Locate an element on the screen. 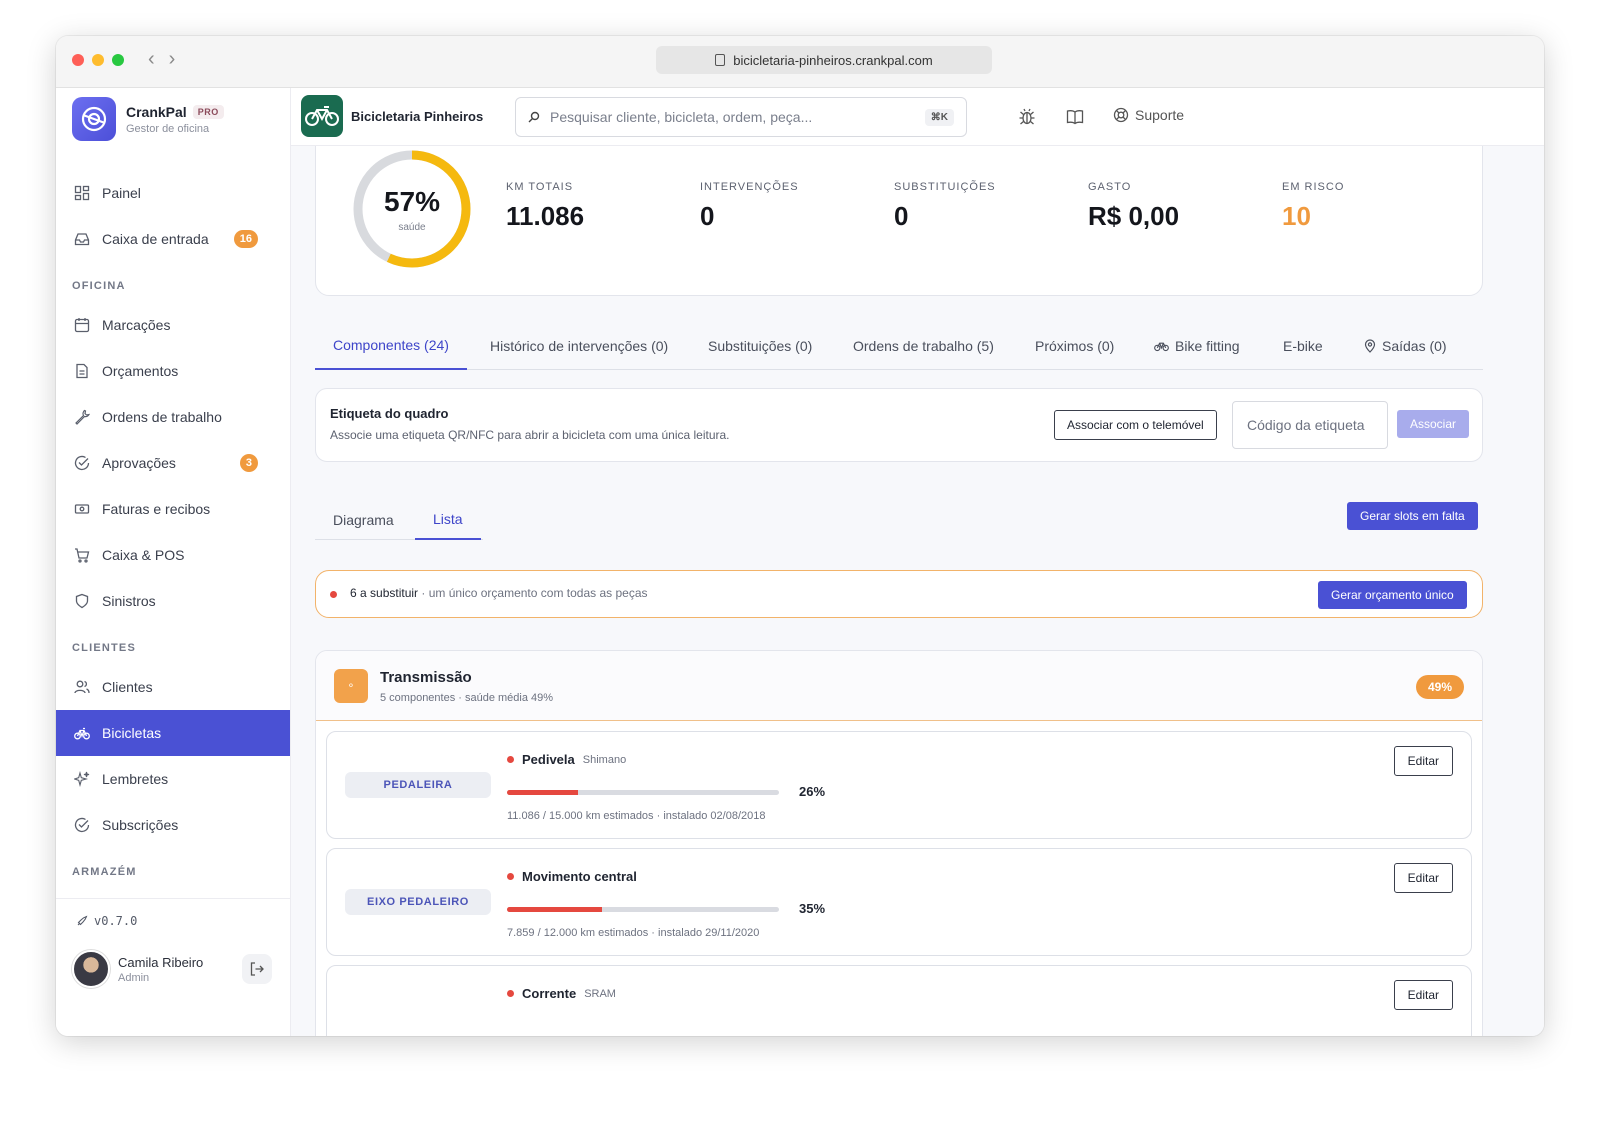 The image size is (1600, 1131). shop-switcher: Bicicletaria Pinheiros is located at coordinates (392, 116).